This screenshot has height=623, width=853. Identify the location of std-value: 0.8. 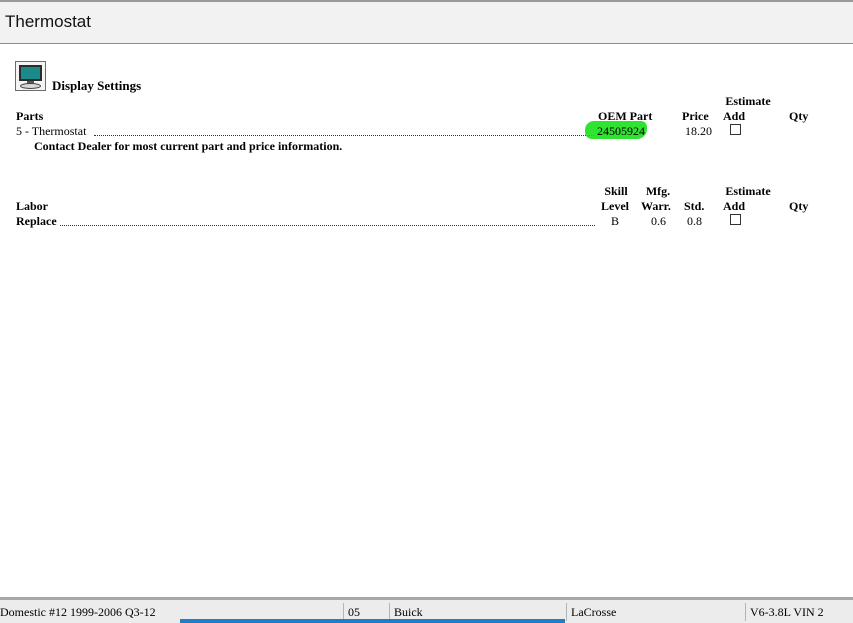
(694, 221).